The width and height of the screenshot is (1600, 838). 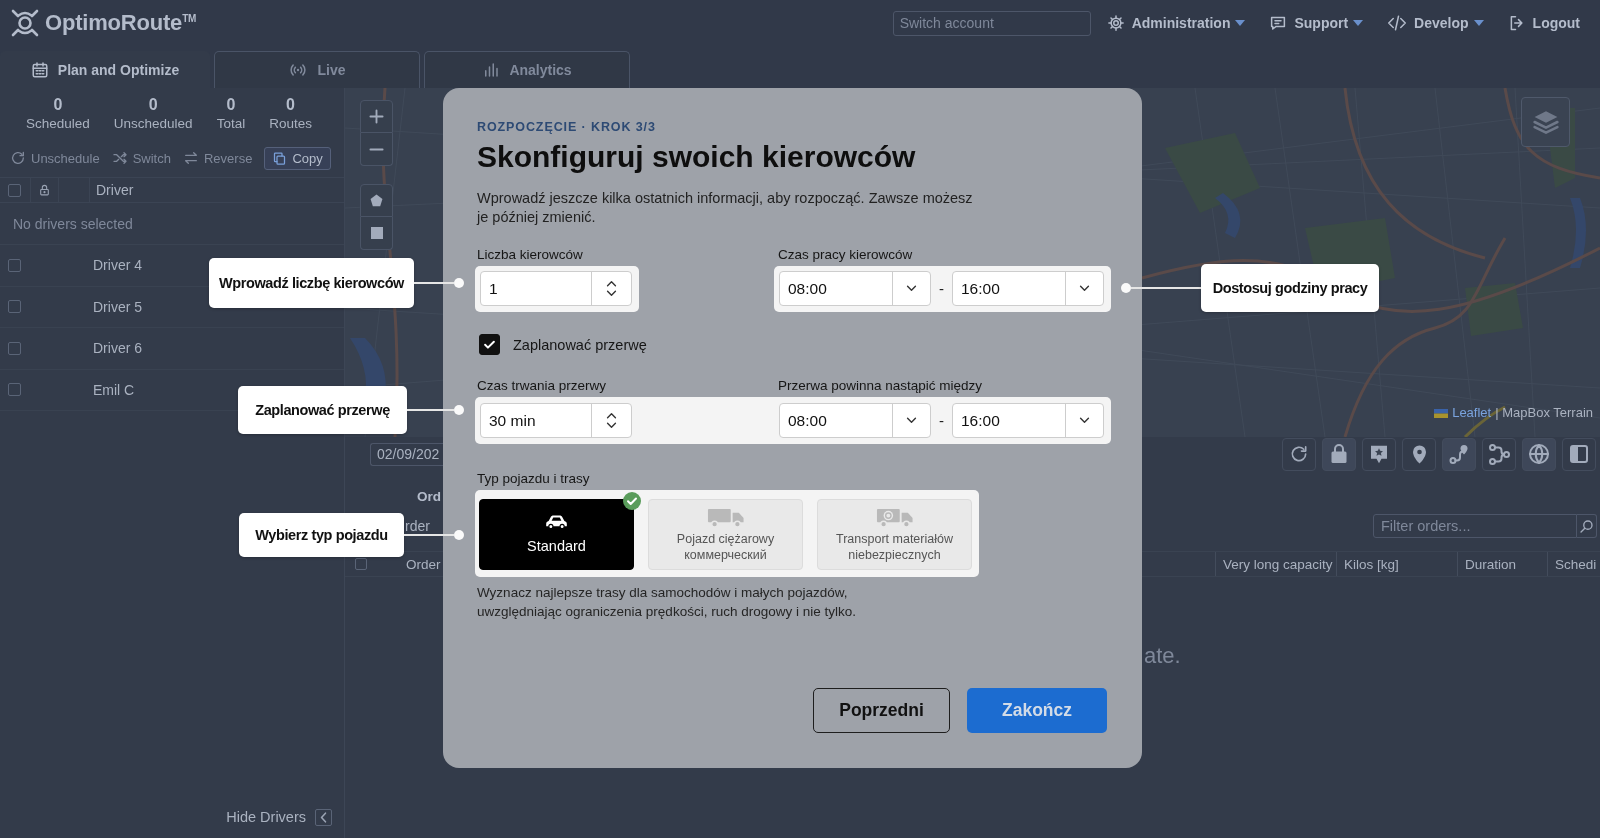 I want to click on finish-button: Zakończ, so click(x=1037, y=710).